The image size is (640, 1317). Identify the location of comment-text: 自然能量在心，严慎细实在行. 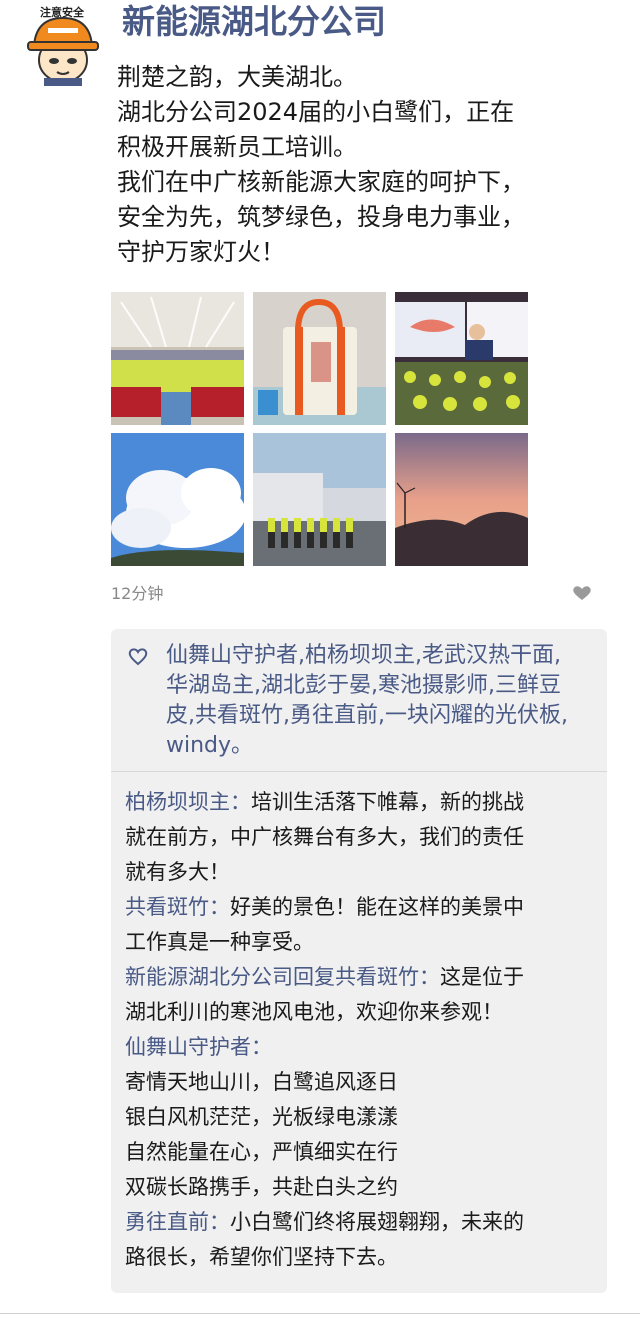
(261, 1152).